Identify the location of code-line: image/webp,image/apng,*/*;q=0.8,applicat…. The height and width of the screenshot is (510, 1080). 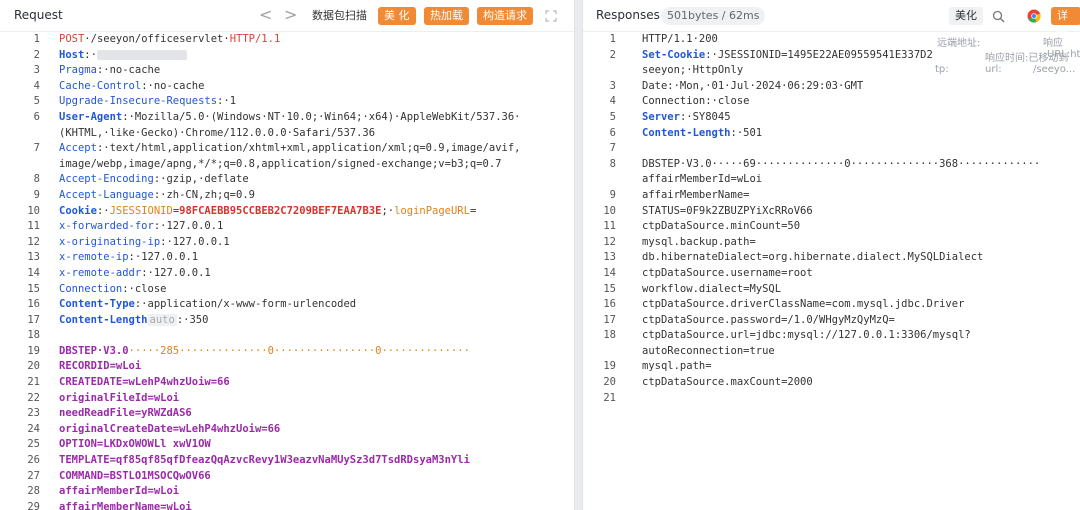
(287, 165).